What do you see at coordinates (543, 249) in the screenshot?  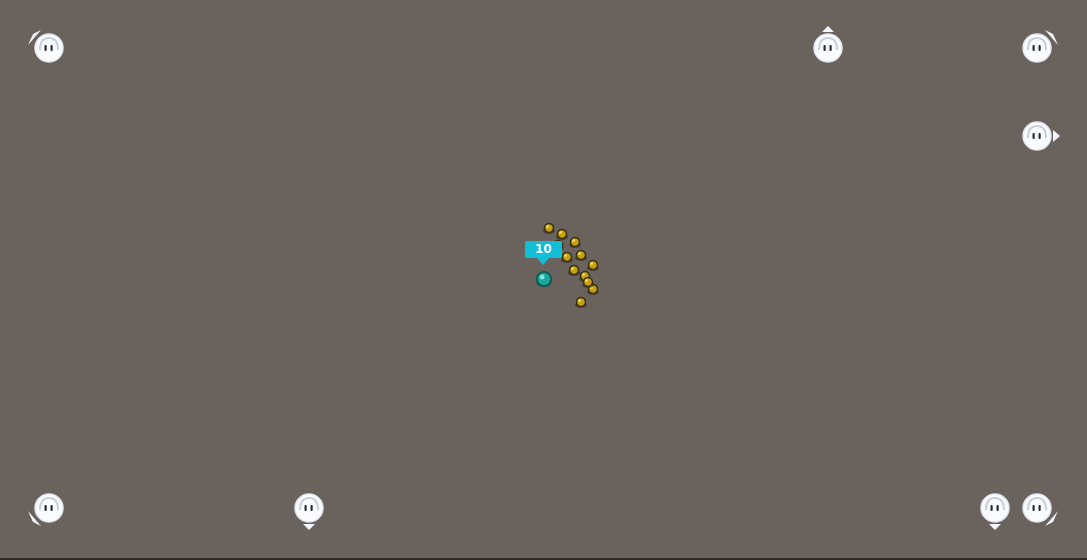 I see `player-level-badge: 10` at bounding box center [543, 249].